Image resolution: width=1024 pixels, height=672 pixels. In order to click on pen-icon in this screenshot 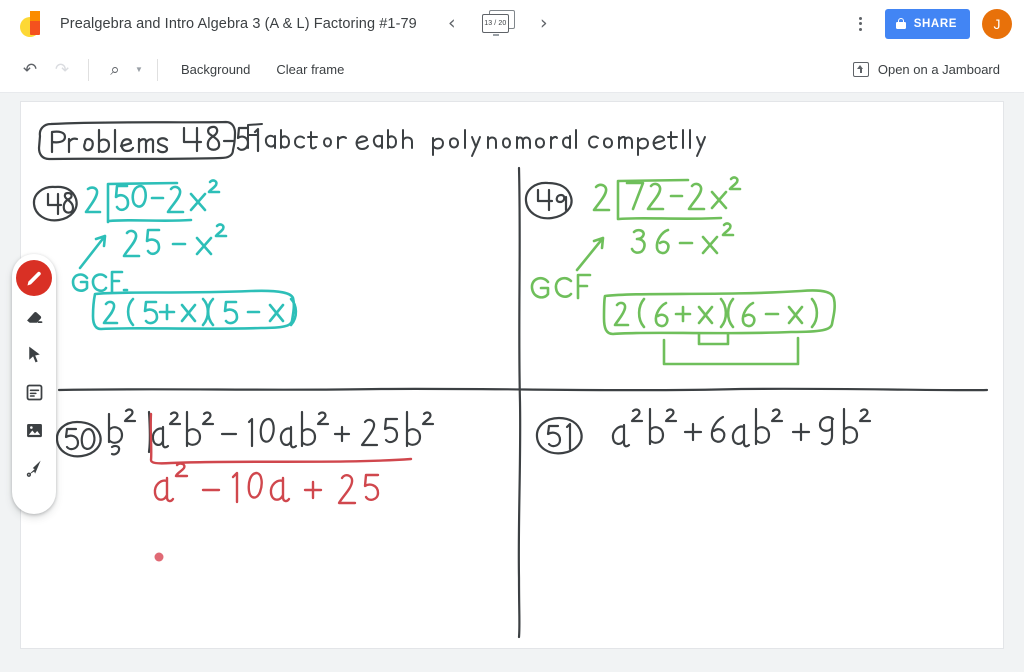, I will do `click(34, 278)`.